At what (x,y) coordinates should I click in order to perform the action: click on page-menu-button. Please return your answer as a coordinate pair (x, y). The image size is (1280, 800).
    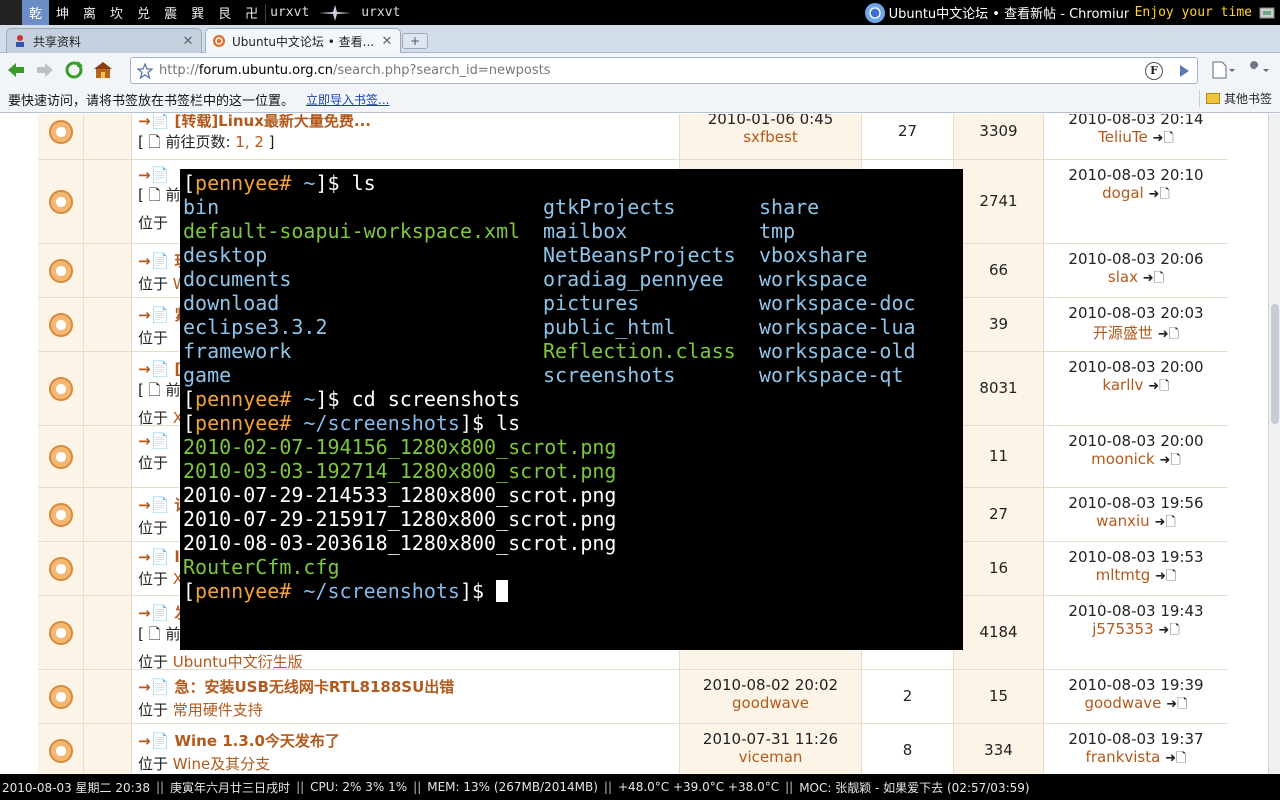
    Looking at the image, I should click on (1223, 70).